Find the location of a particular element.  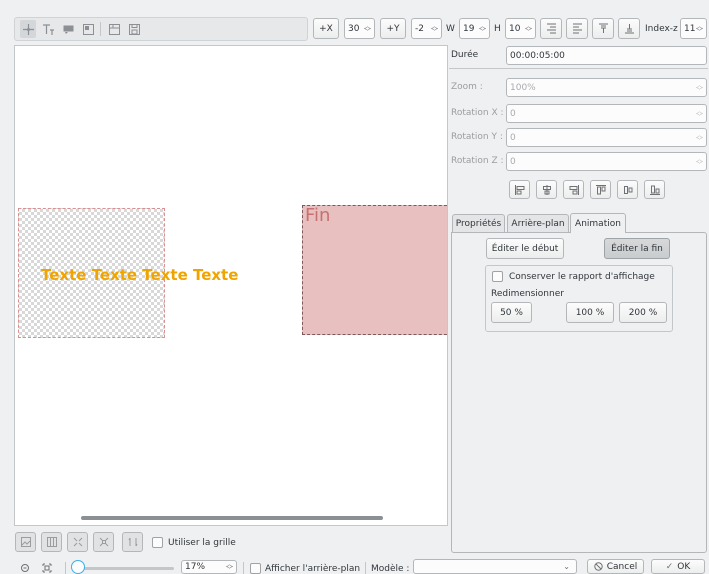

y-position-spinbox: -2 ︿ ﹀ is located at coordinates (426, 28).